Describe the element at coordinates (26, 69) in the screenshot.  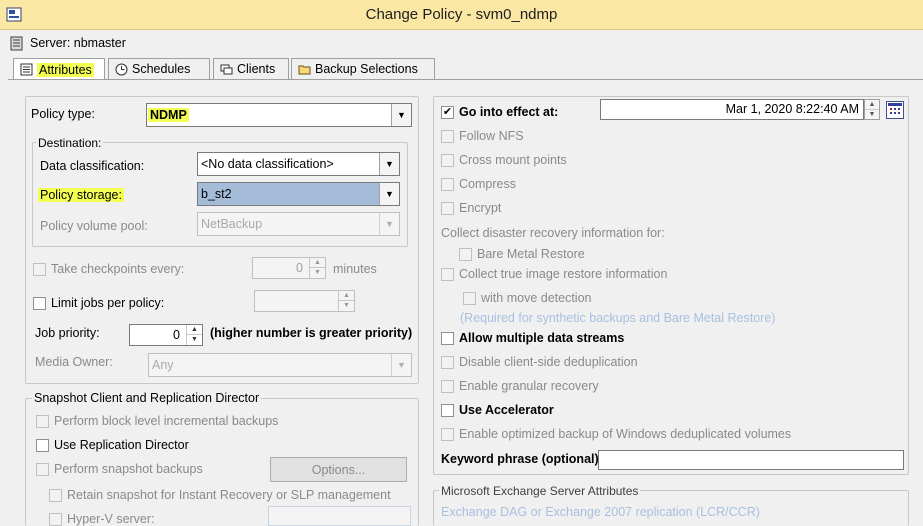
I see `attributes-icon` at that location.